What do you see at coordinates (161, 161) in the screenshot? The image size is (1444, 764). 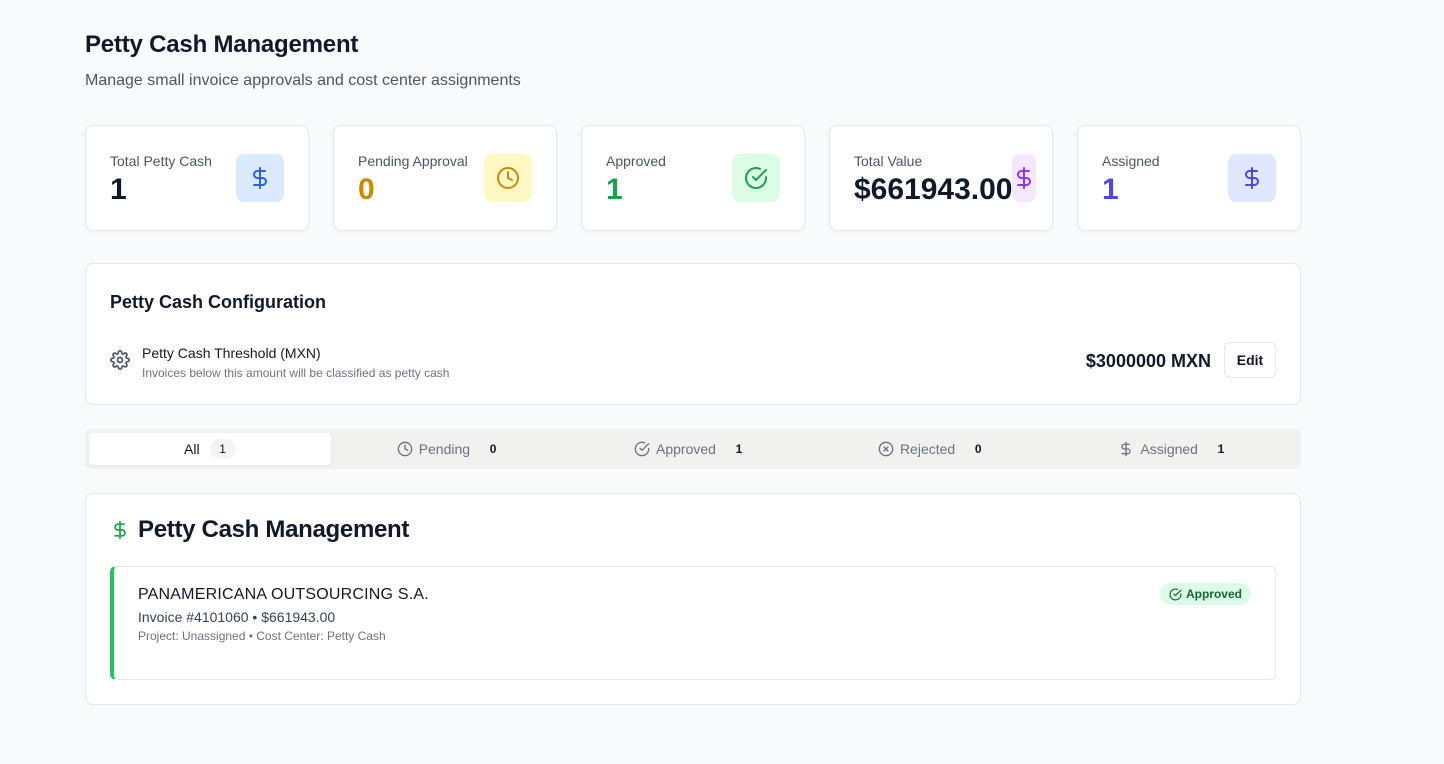 I see `stat-label: Total Petty Cash` at bounding box center [161, 161].